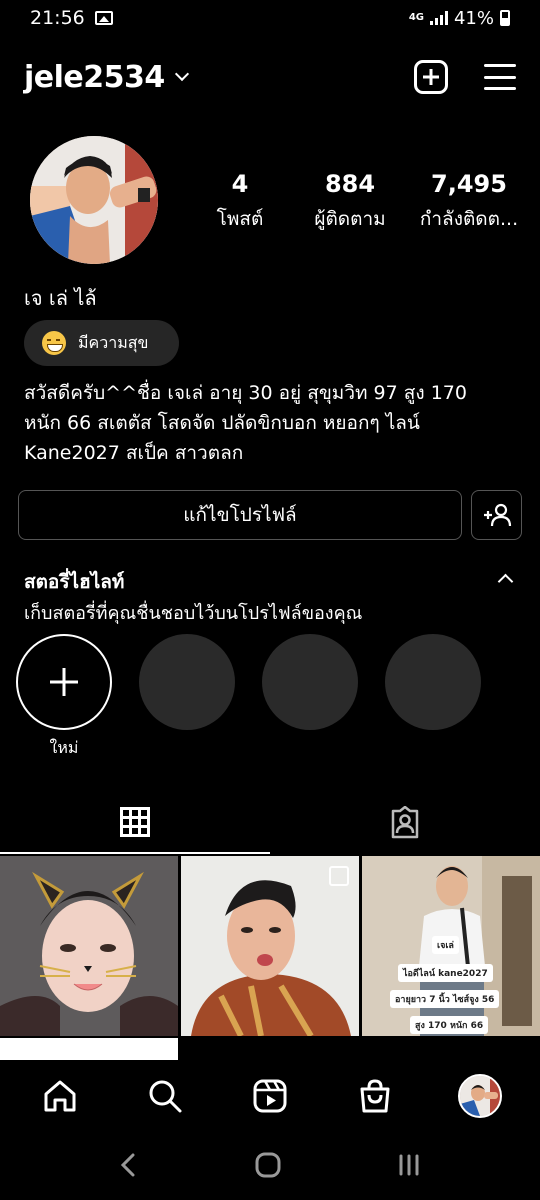 The image size is (540, 1200). I want to click on smile-emoji-icon, so click(54, 343).